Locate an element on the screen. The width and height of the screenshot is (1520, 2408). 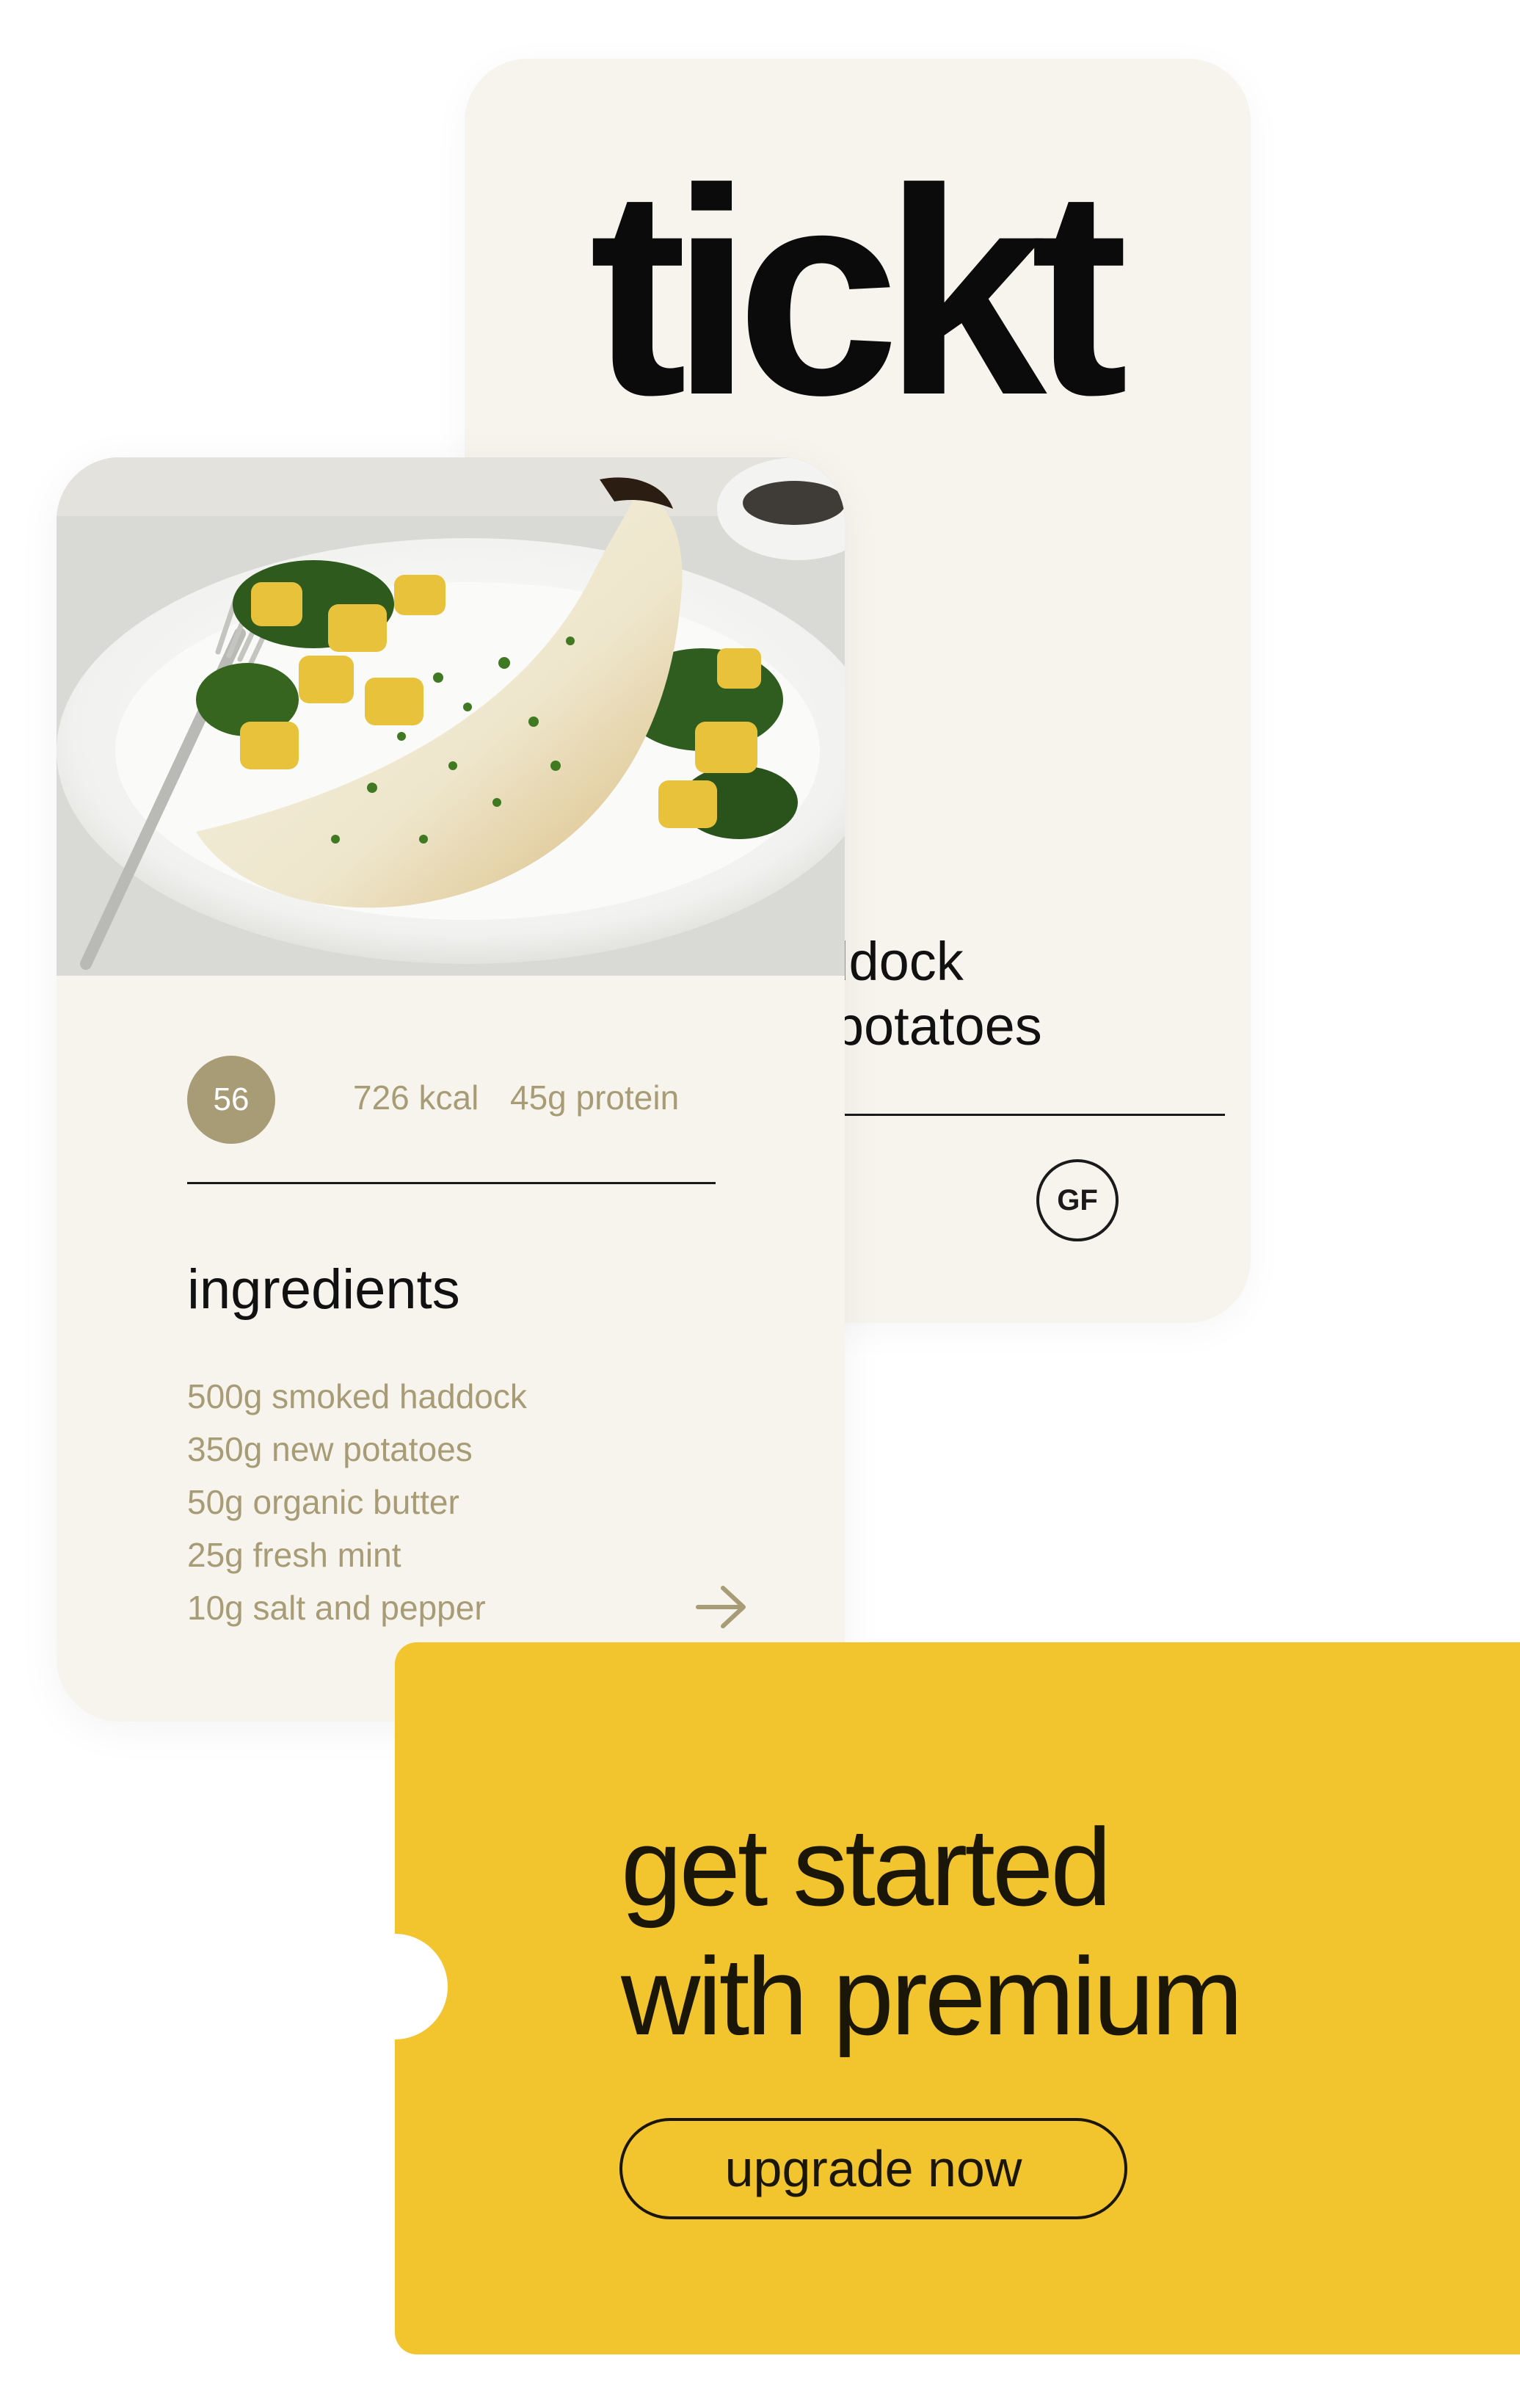
ingredient-item: 25g fresh mint is located at coordinates (294, 1555).